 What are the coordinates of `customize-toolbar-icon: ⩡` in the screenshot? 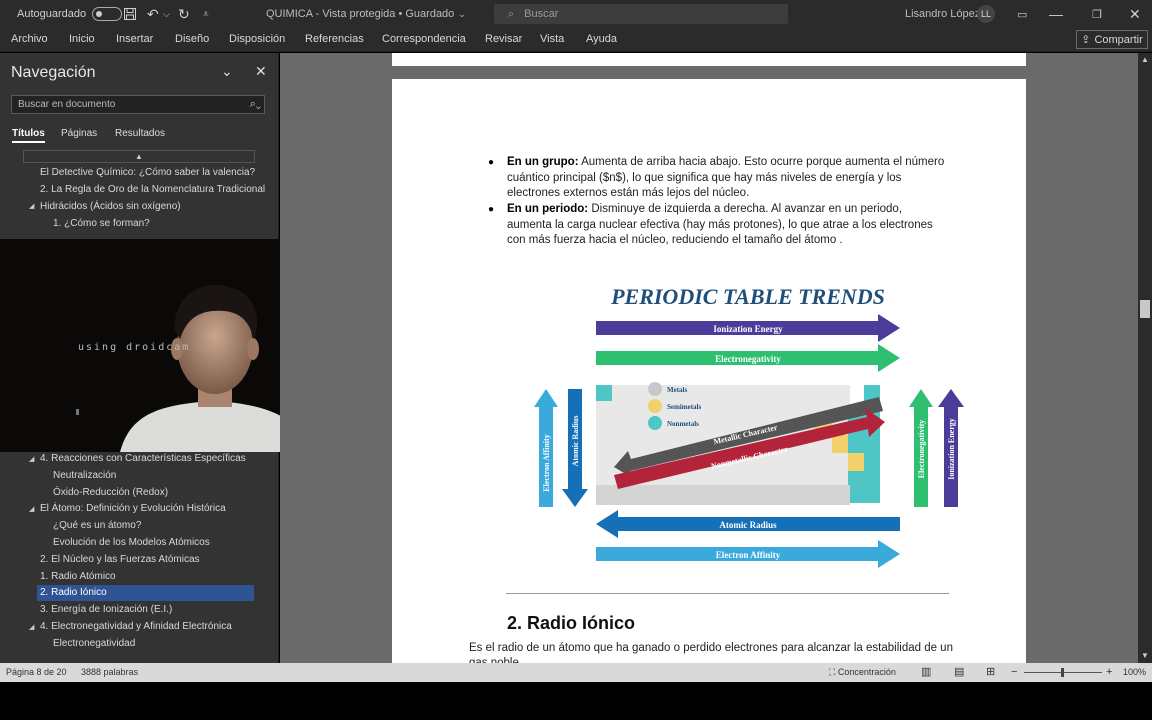 It's located at (206, 14).